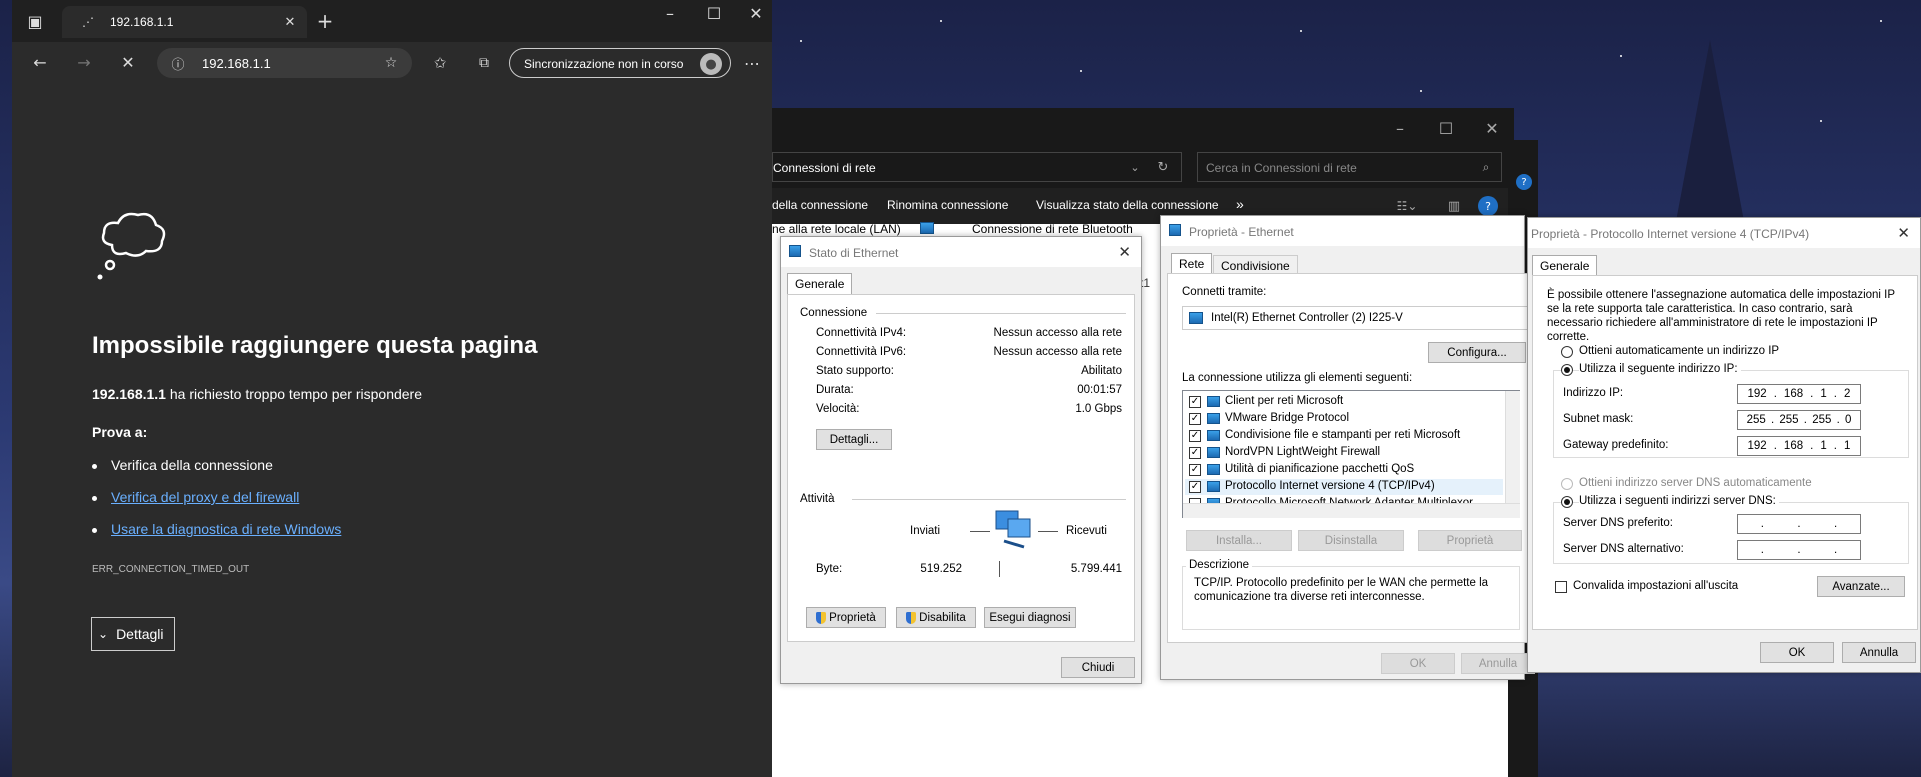  What do you see at coordinates (1598, 419) in the screenshot?
I see `subnet-mask-label: Subnet mask:` at bounding box center [1598, 419].